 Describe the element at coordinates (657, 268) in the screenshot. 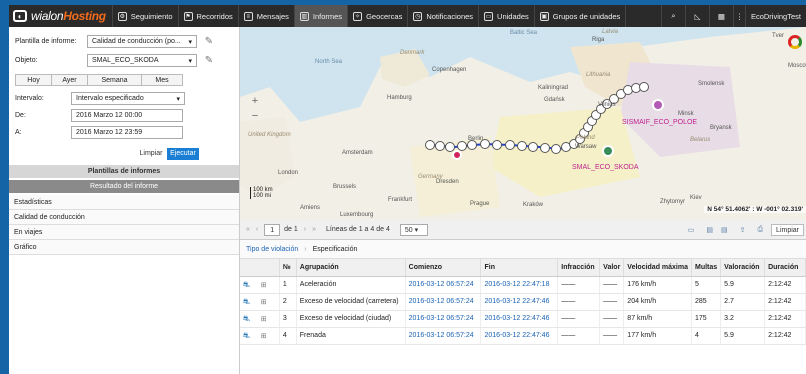

I see `col-maxspeed-header: Velocidad máxima` at that location.